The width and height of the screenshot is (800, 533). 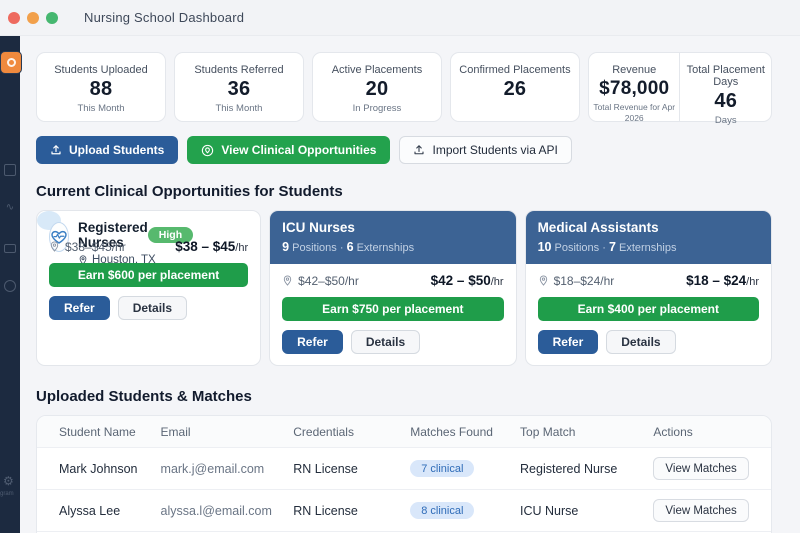 I want to click on positions-externships: 10 Positions · 7 Externships, so click(x=607, y=247).